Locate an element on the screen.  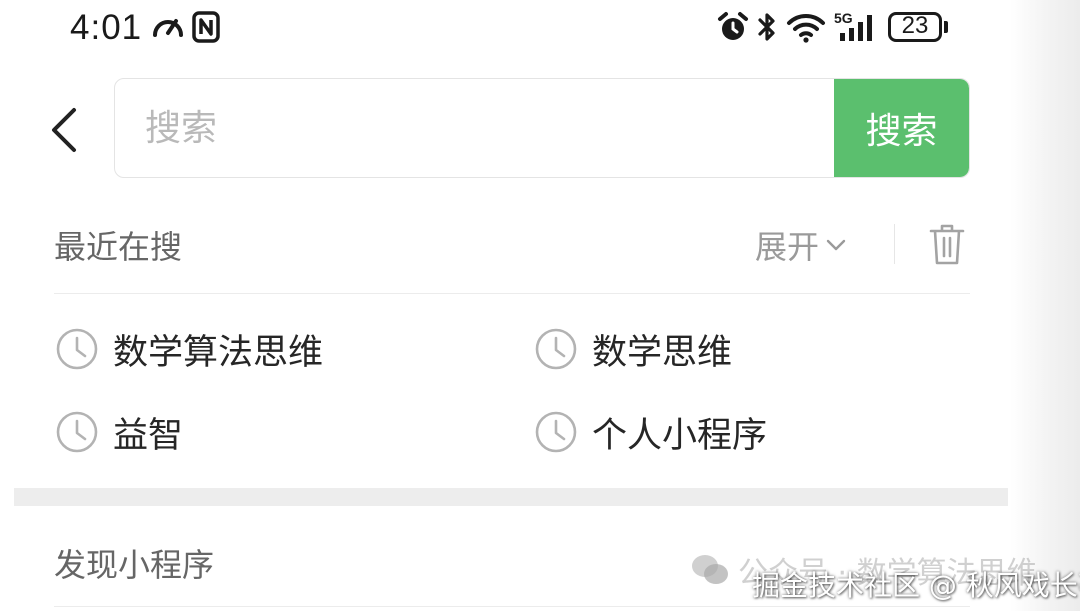
status-bar: 4:01 5G 23 is located at coordinates (540, 30).